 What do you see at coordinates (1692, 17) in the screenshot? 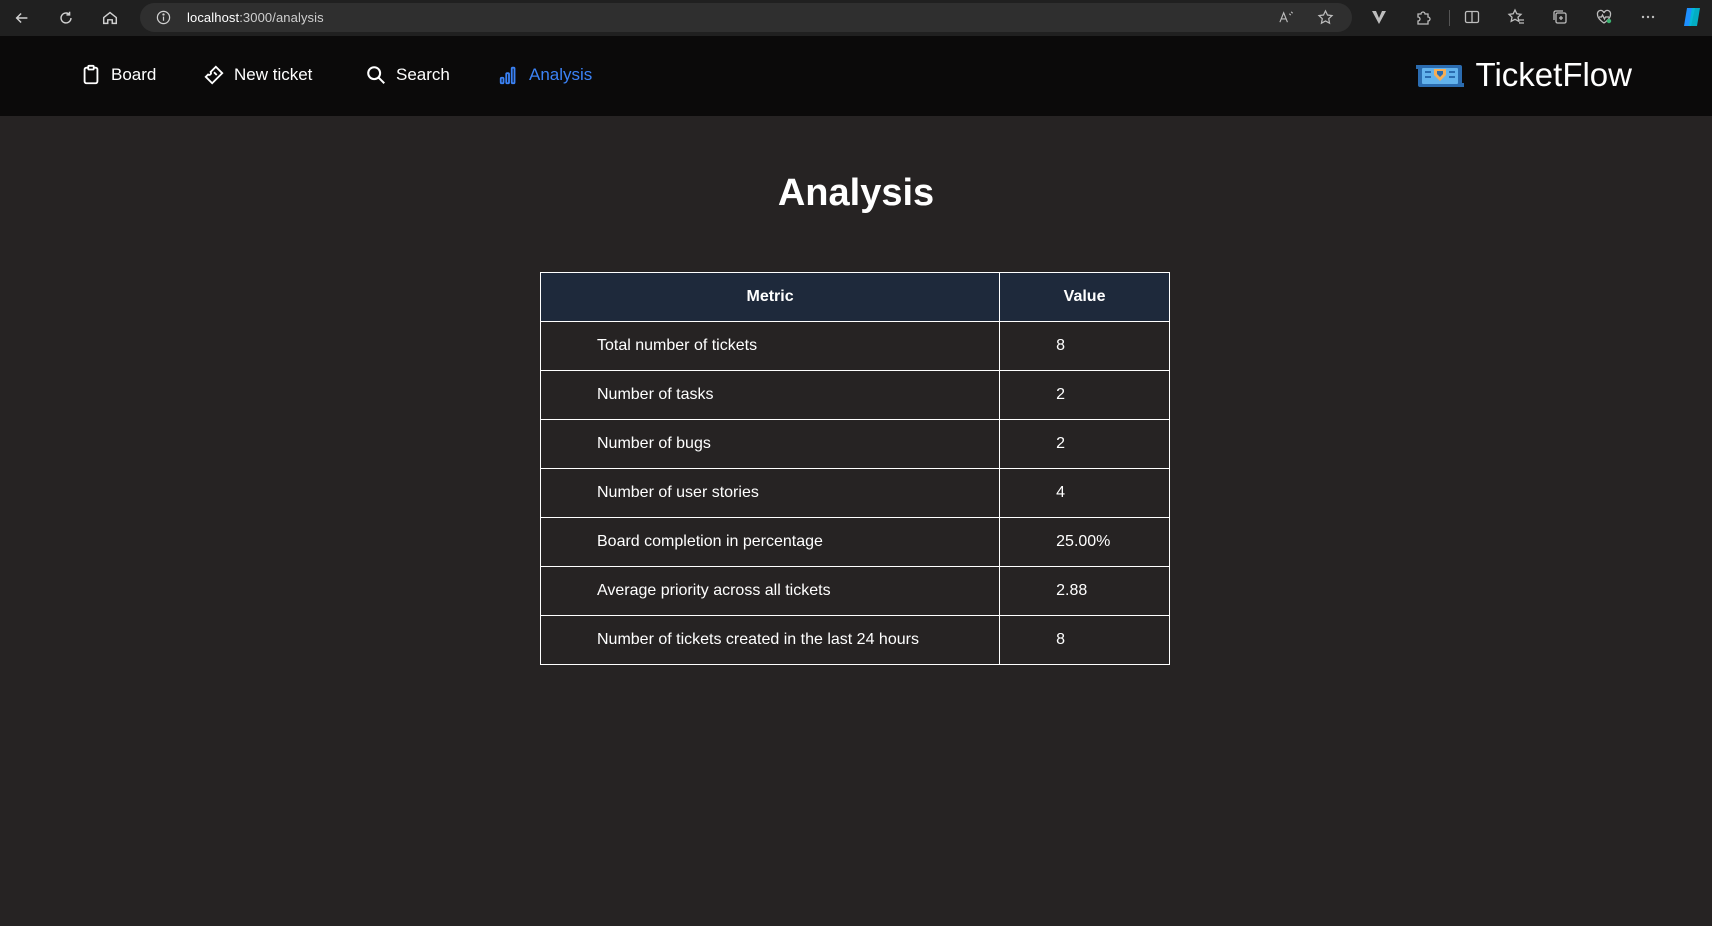
I see `copilot-icon` at bounding box center [1692, 17].